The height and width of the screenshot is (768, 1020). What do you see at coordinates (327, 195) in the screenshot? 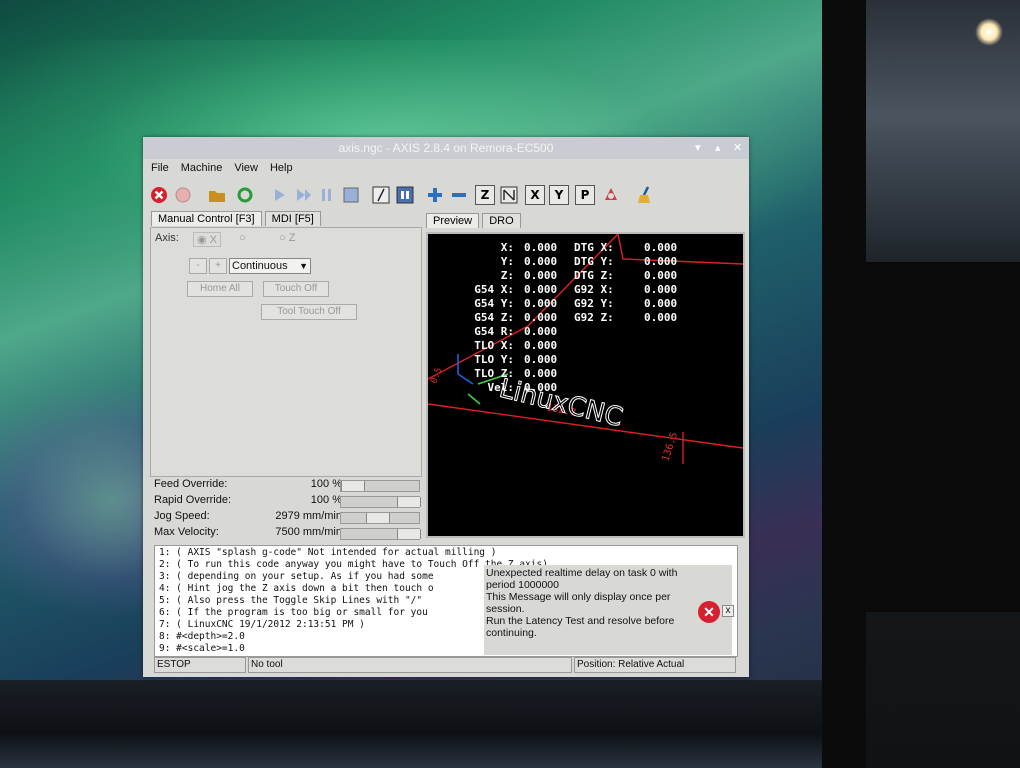
I see `pause-button` at bounding box center [327, 195].